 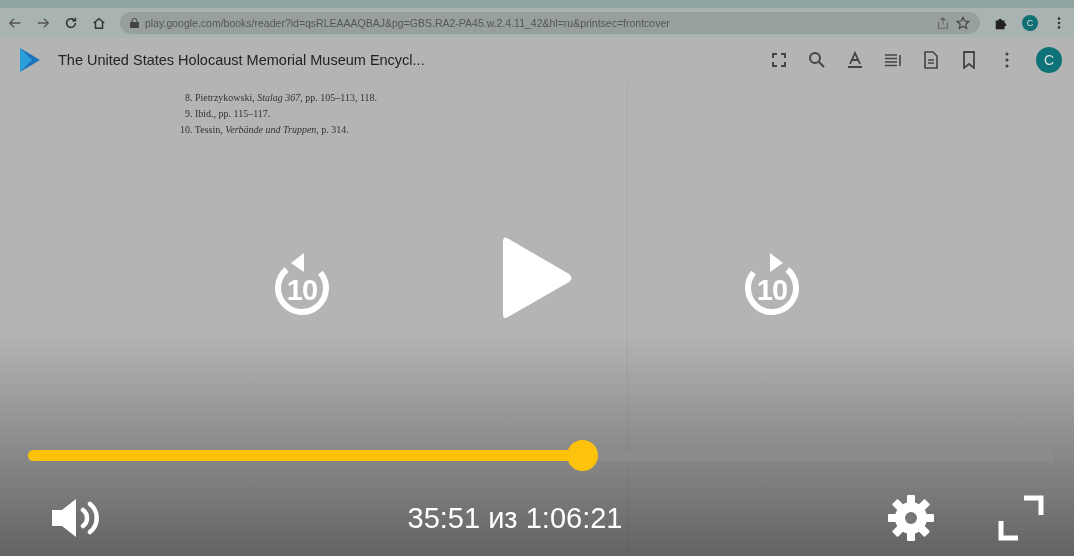 What do you see at coordinates (550, 23) in the screenshot?
I see `address-bar: play.google.com/books/reader?id=qsRLEAAAQBAJ&pg=GBS.RA2-PA45.w.2.4.11_42&hl=ru&printsec=frontcover` at bounding box center [550, 23].